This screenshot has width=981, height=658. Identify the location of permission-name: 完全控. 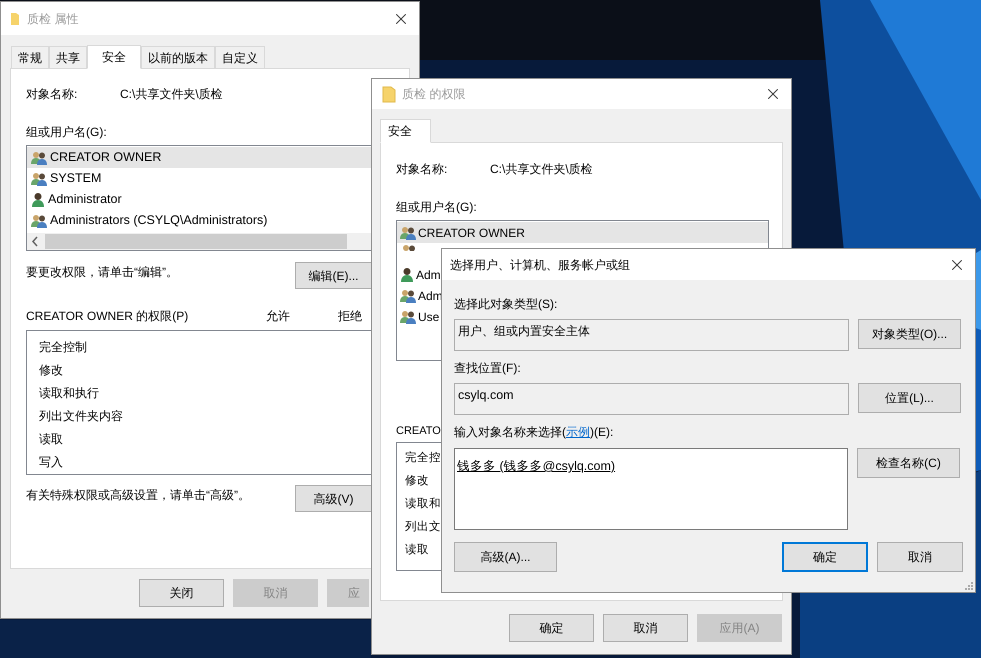
(423, 458).